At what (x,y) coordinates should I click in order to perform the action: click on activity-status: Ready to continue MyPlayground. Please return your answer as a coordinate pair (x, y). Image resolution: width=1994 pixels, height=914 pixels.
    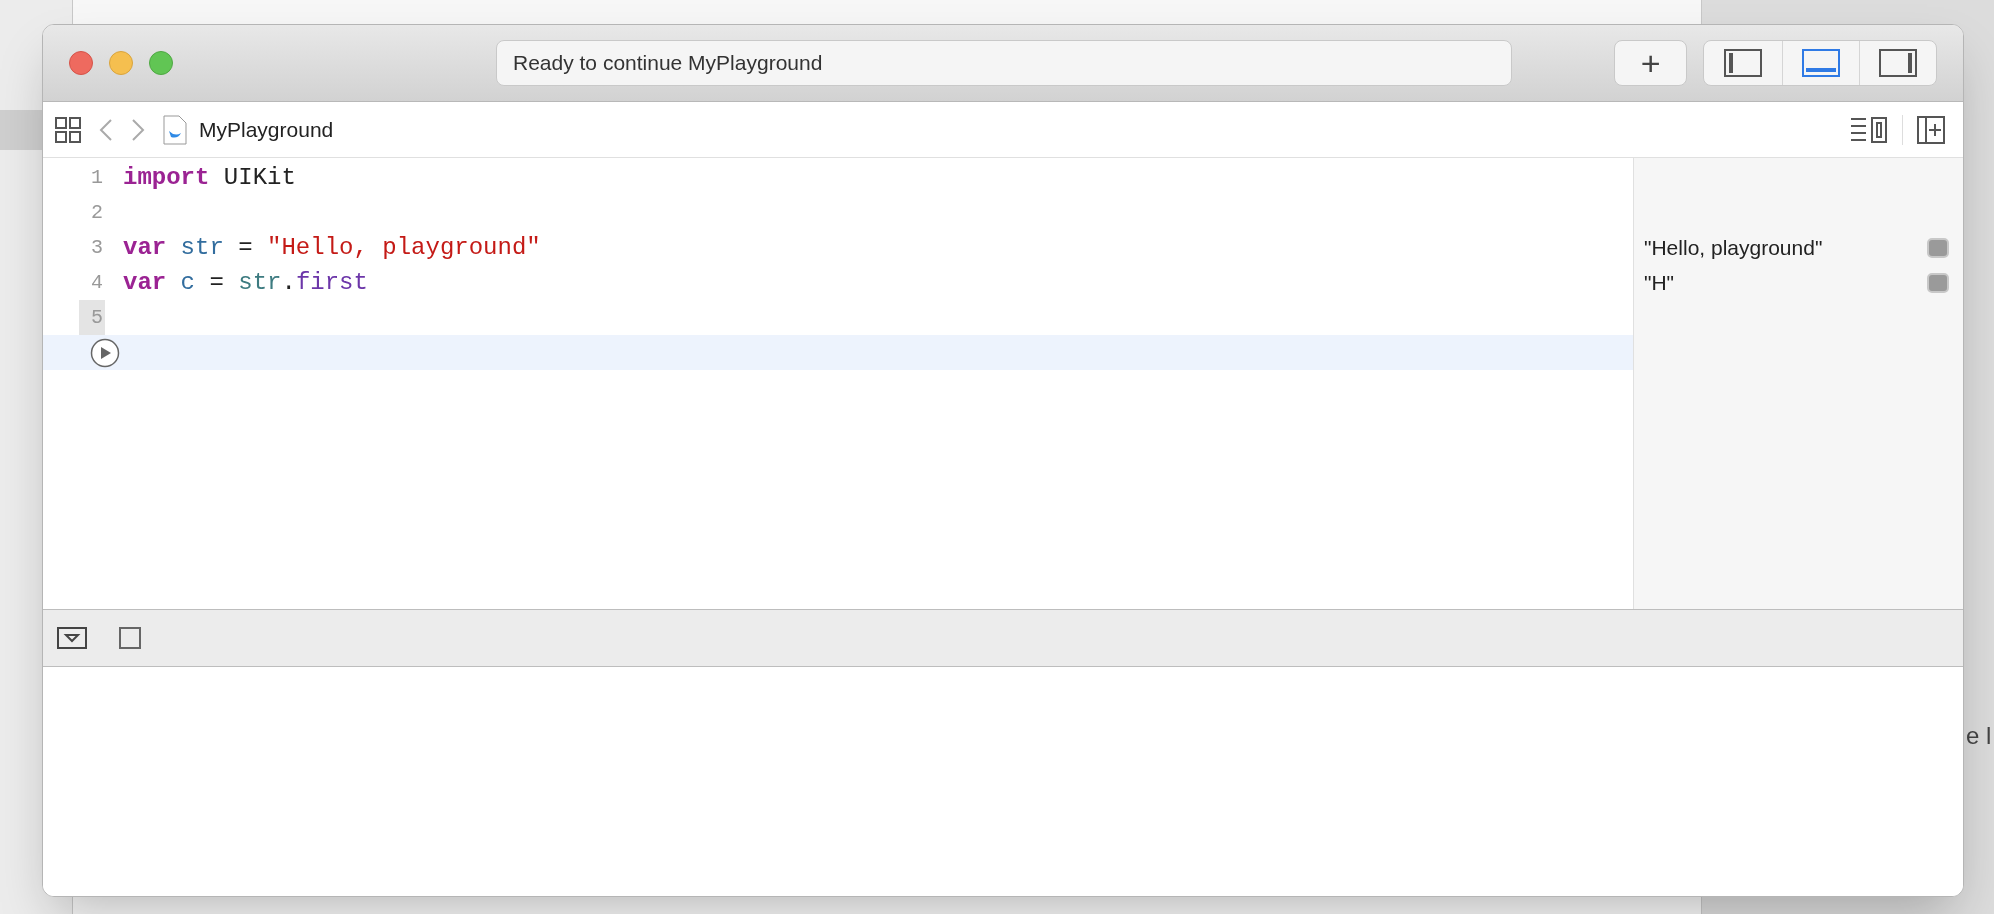
    Looking at the image, I should click on (1004, 63).